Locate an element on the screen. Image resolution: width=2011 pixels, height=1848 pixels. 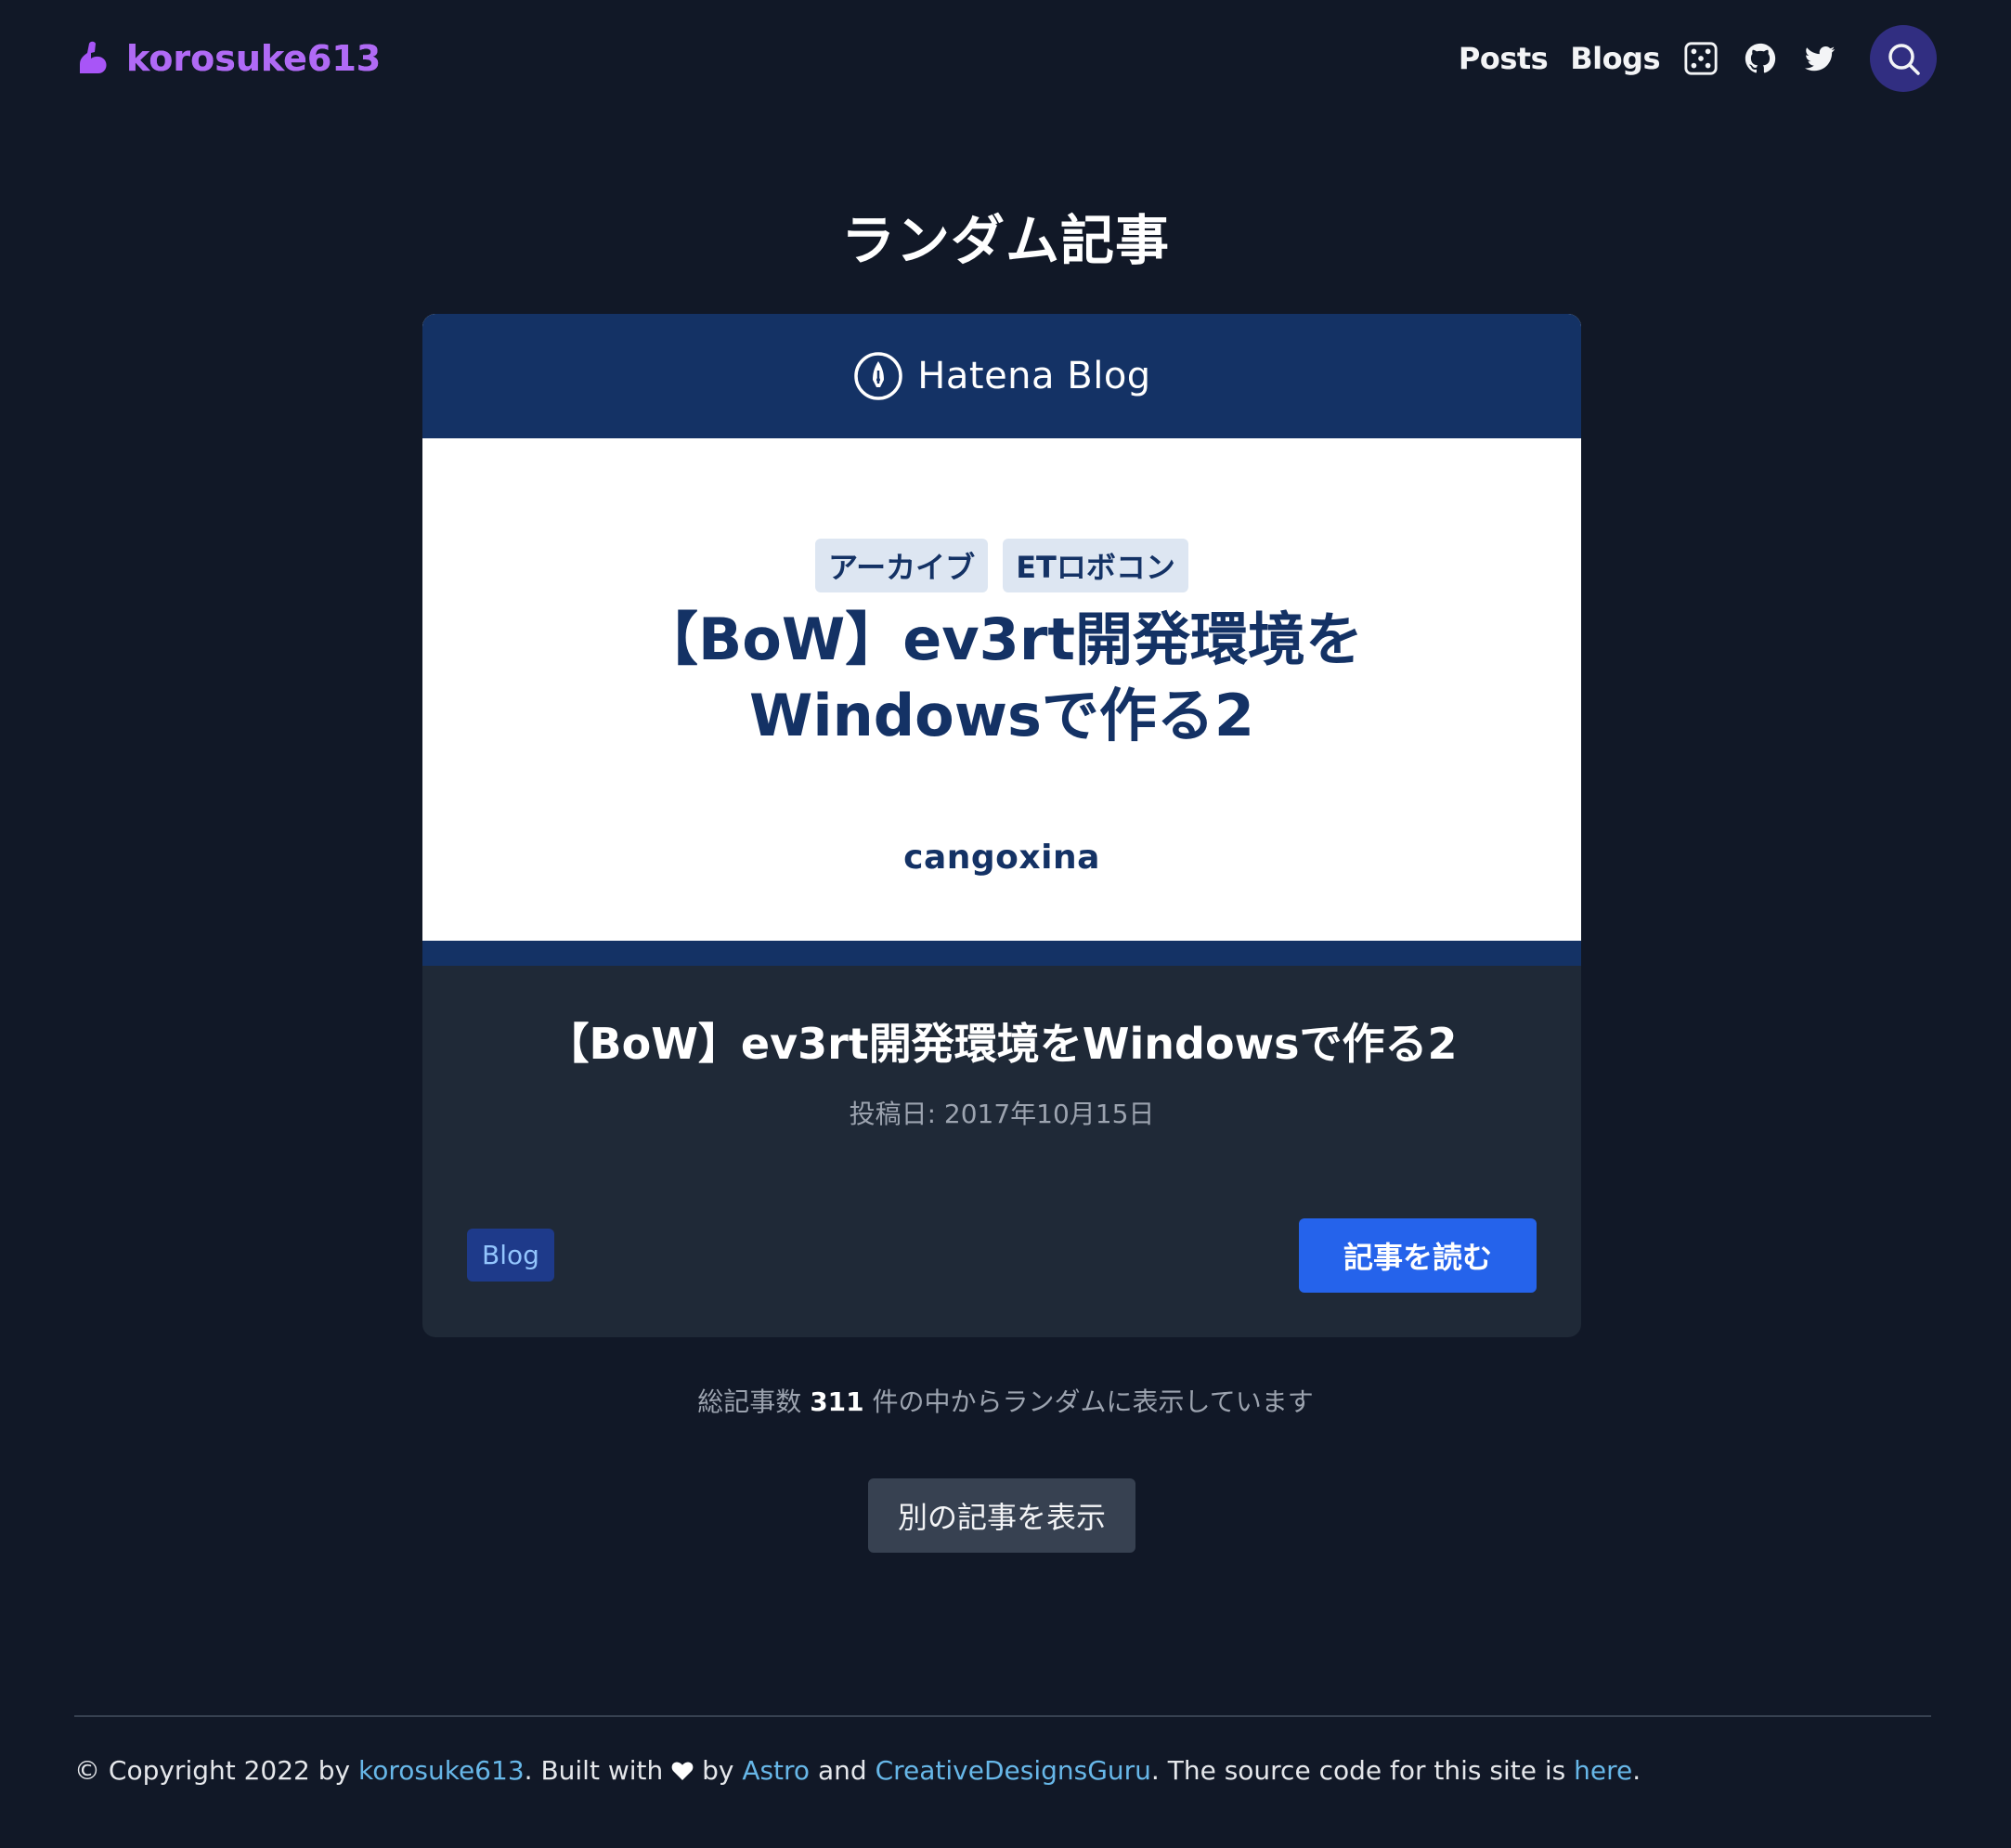
footer-divider is located at coordinates (1002, 1716).